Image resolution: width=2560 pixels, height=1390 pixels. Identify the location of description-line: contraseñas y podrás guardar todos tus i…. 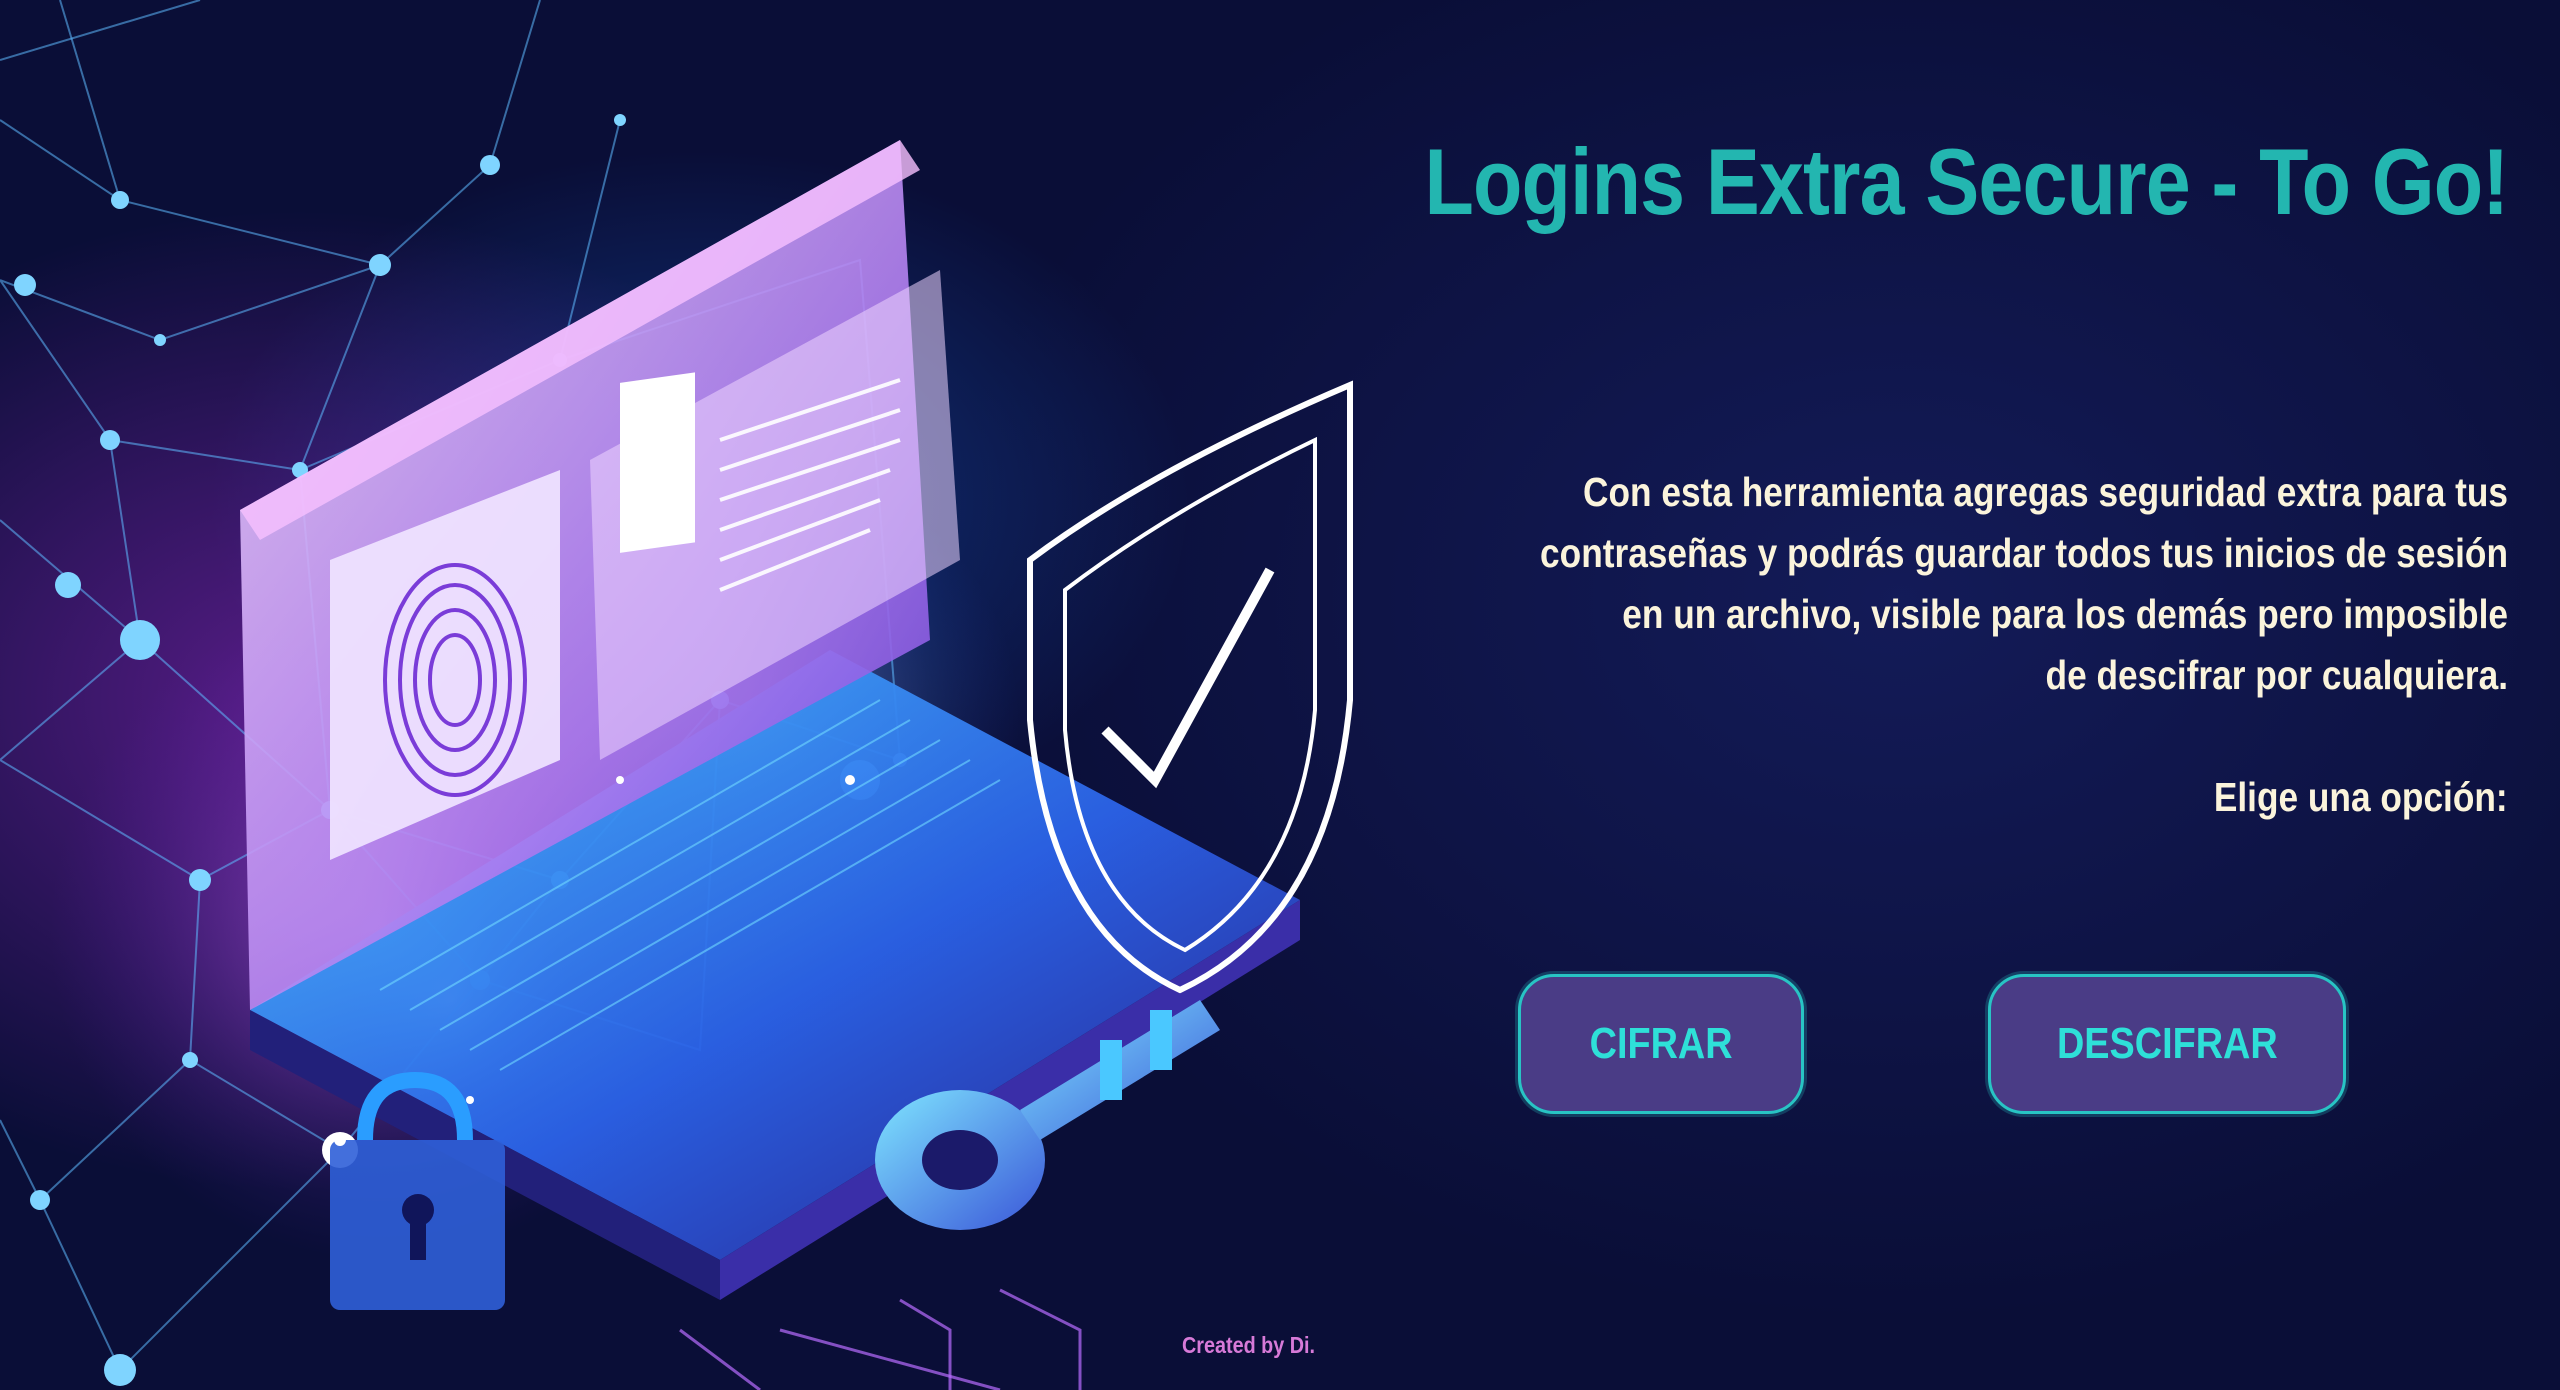
(2024, 553).